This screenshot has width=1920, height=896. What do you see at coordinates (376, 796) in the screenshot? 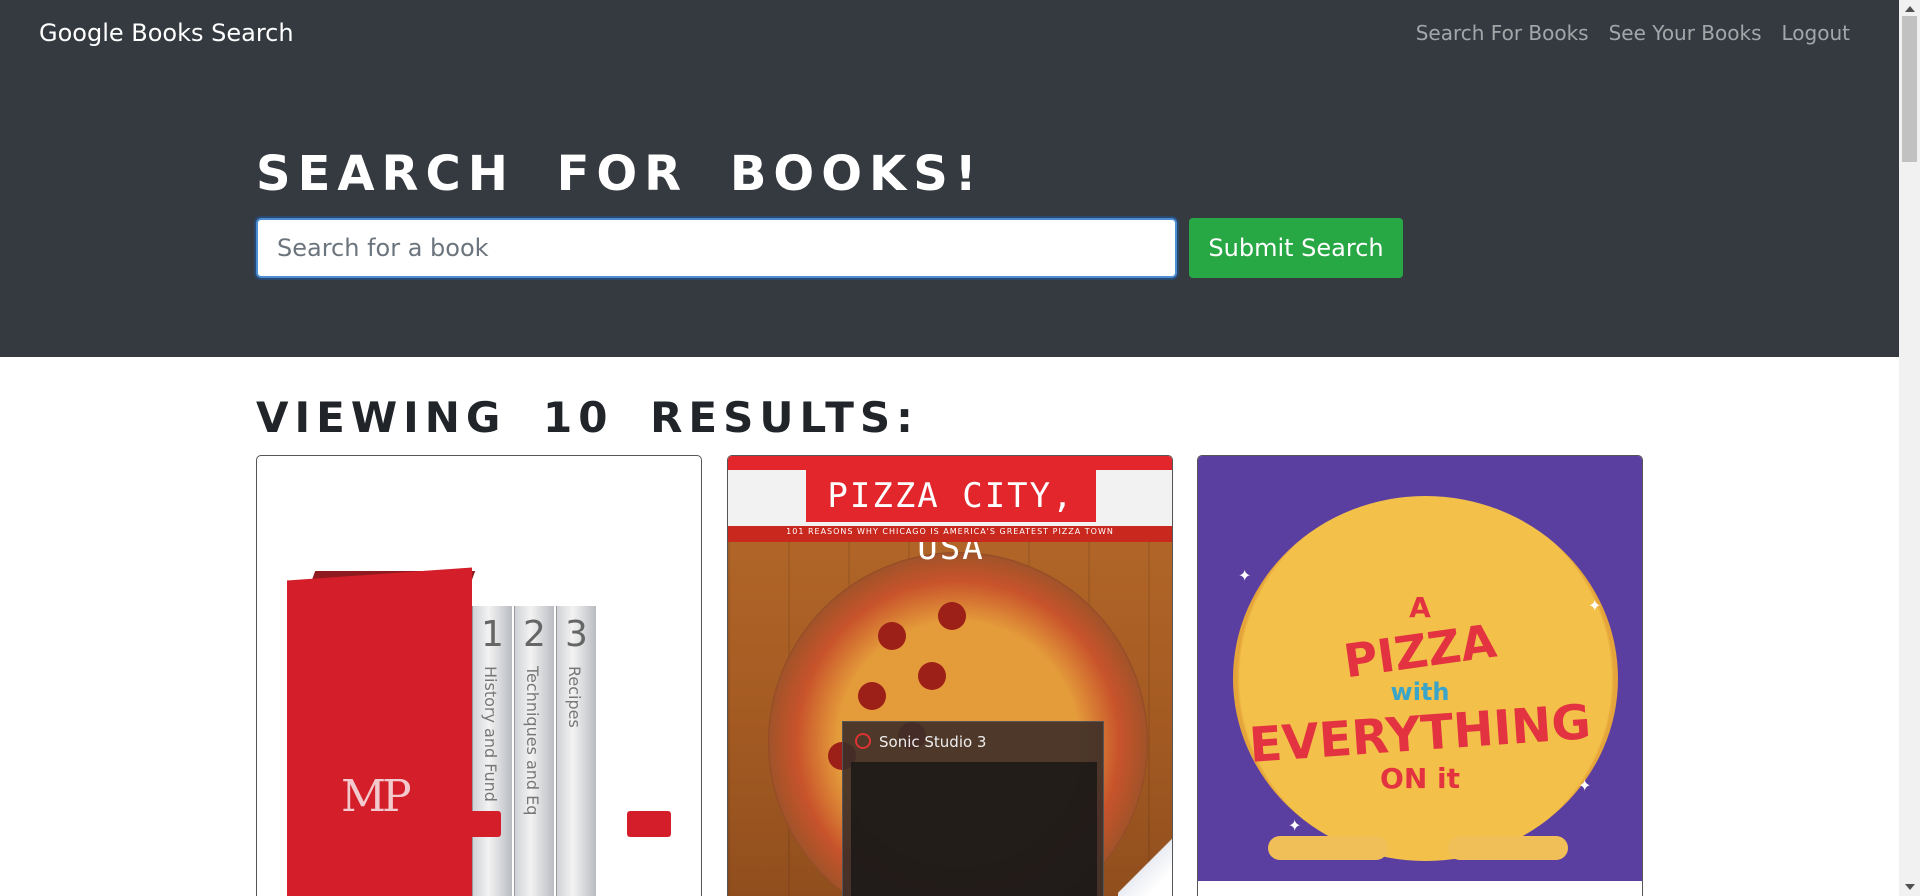
I see `cover-logo: MP` at bounding box center [376, 796].